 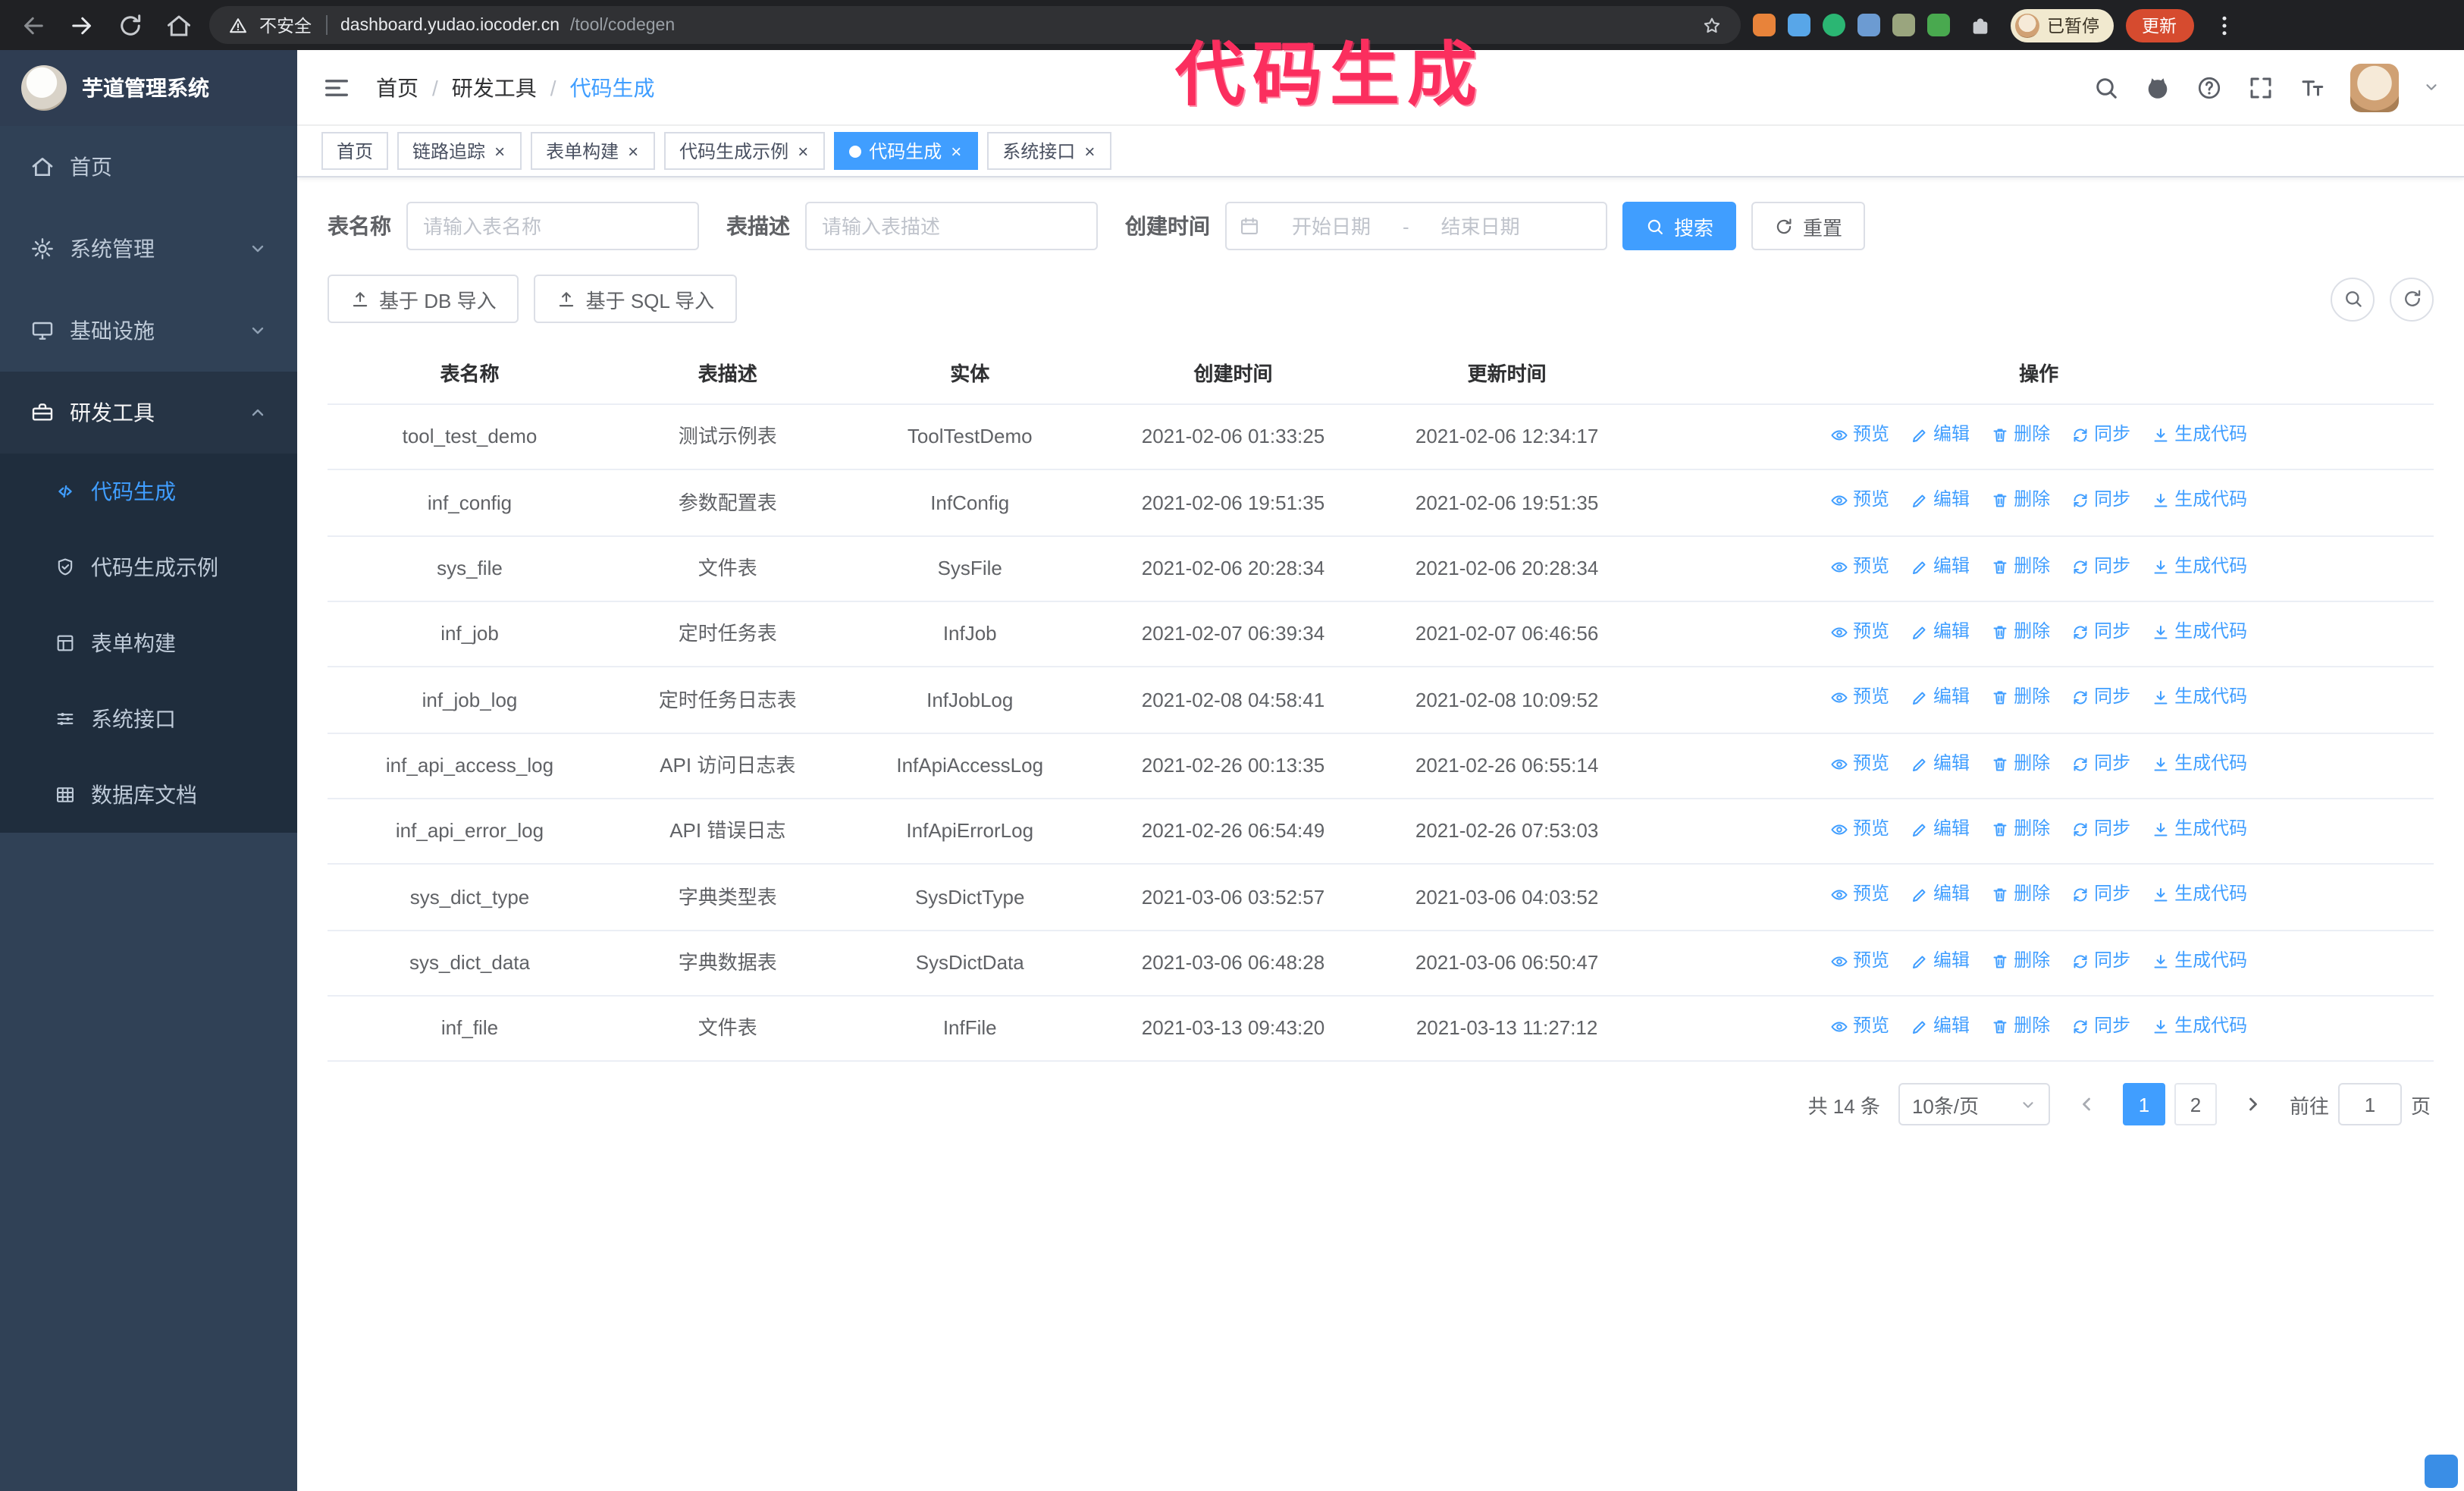 What do you see at coordinates (1939, 25) in the screenshot?
I see `extension-leaf-icon` at bounding box center [1939, 25].